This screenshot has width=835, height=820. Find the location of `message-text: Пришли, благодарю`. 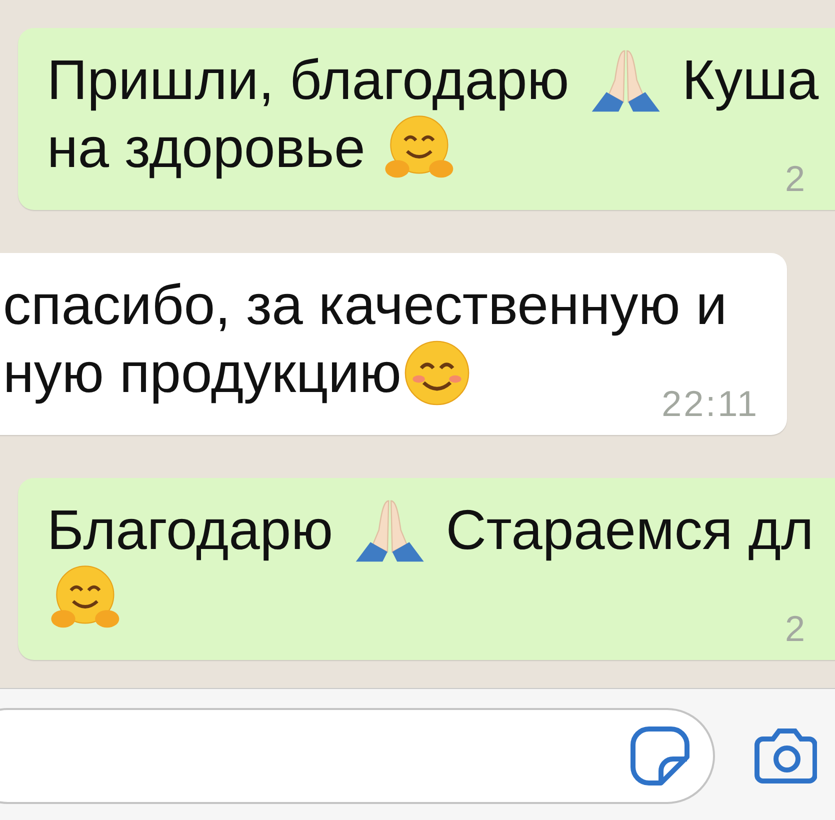

message-text: Пришли, благодарю is located at coordinates (308, 80).